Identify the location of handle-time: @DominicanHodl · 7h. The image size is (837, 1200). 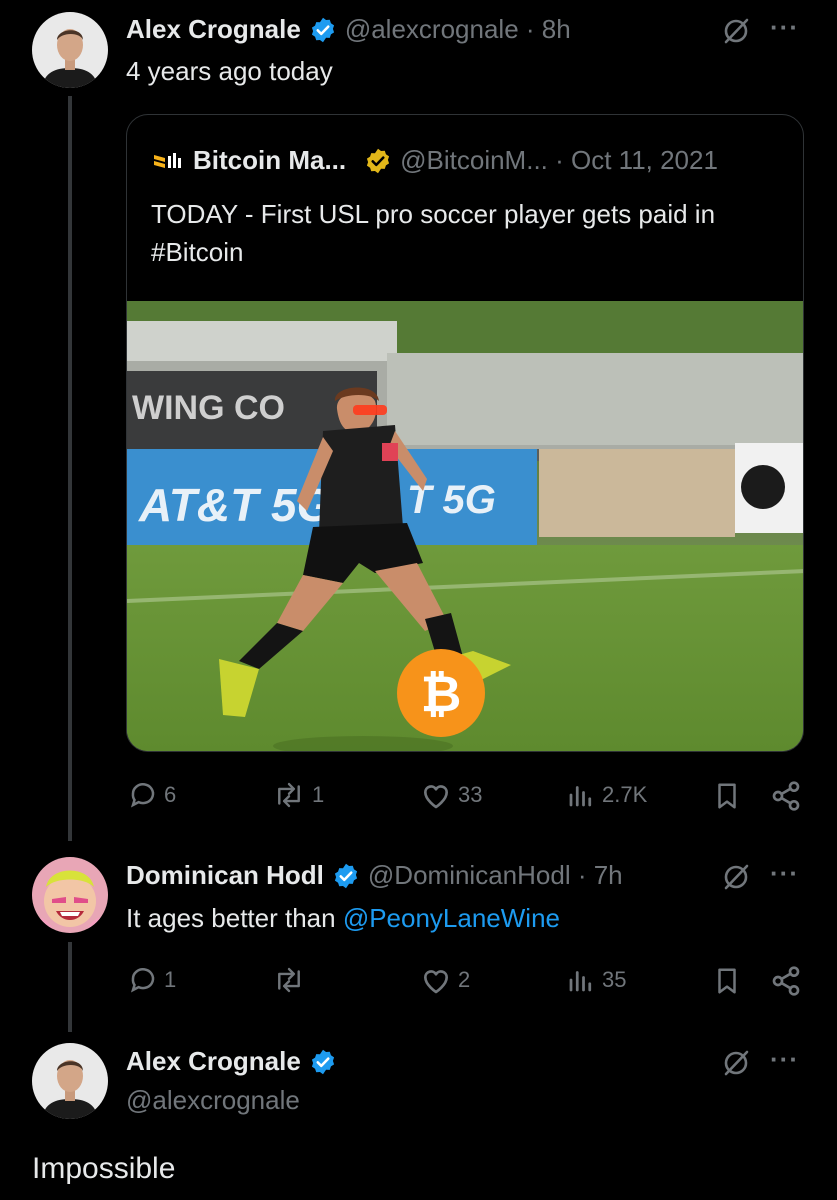
(495, 875).